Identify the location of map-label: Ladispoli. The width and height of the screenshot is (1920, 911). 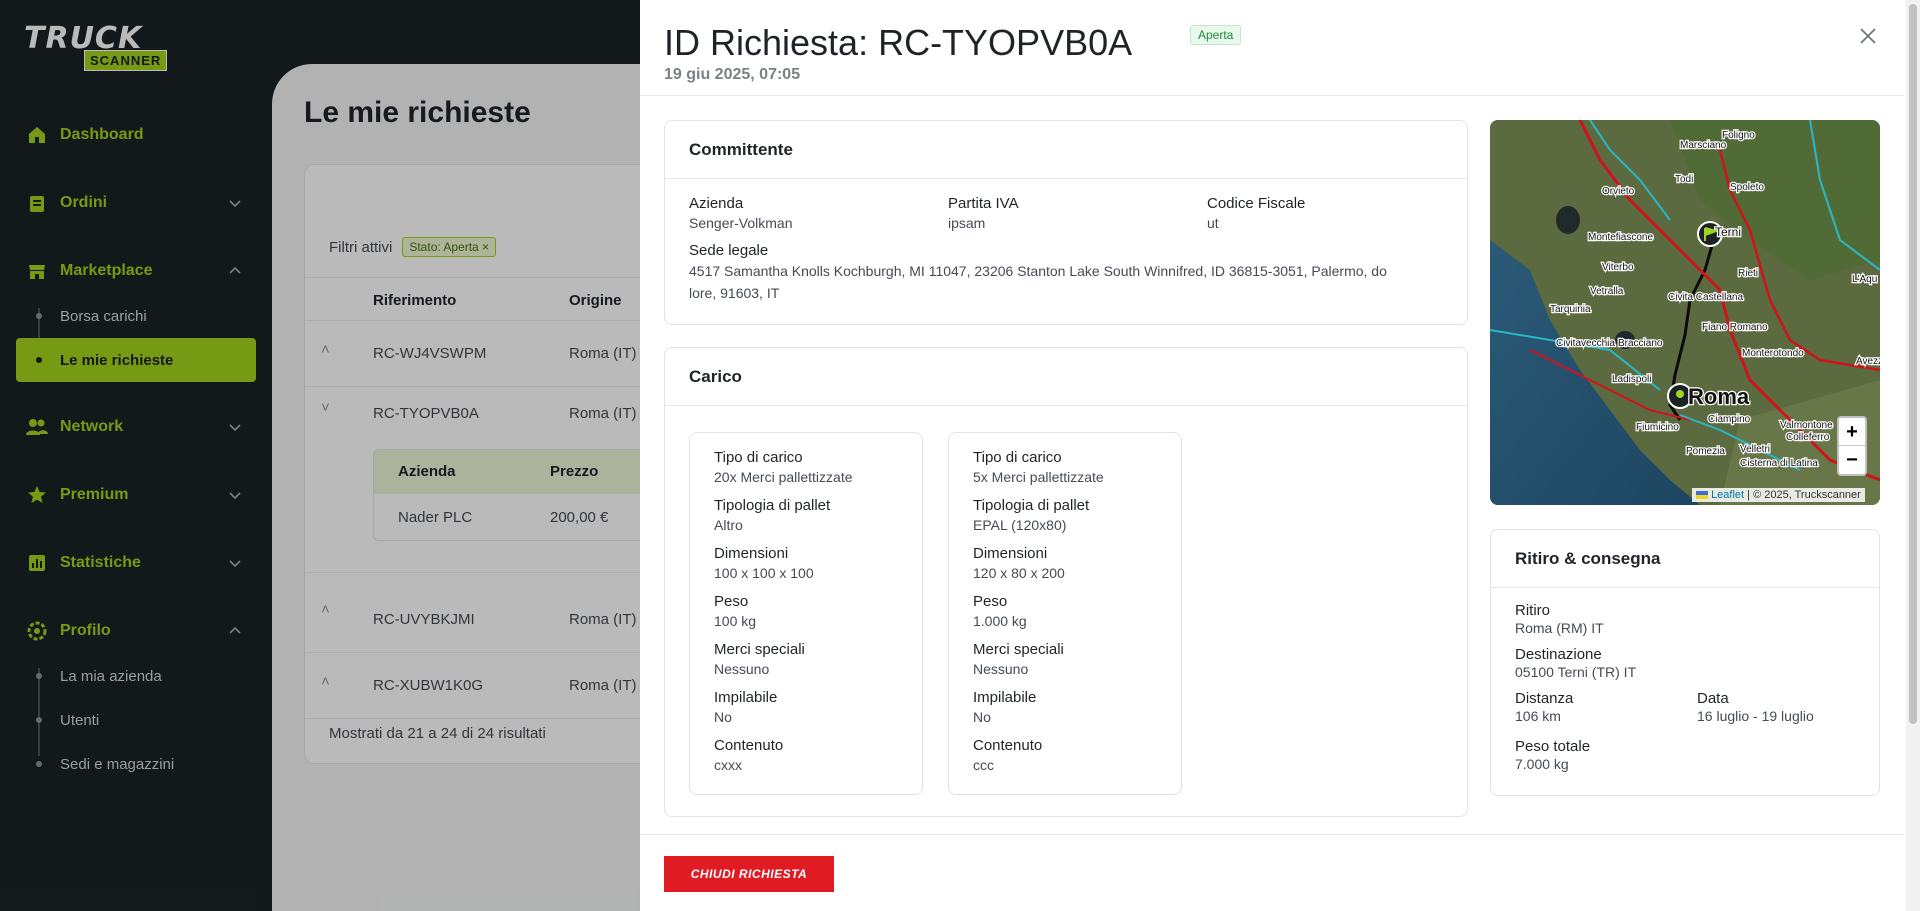
(1631, 379).